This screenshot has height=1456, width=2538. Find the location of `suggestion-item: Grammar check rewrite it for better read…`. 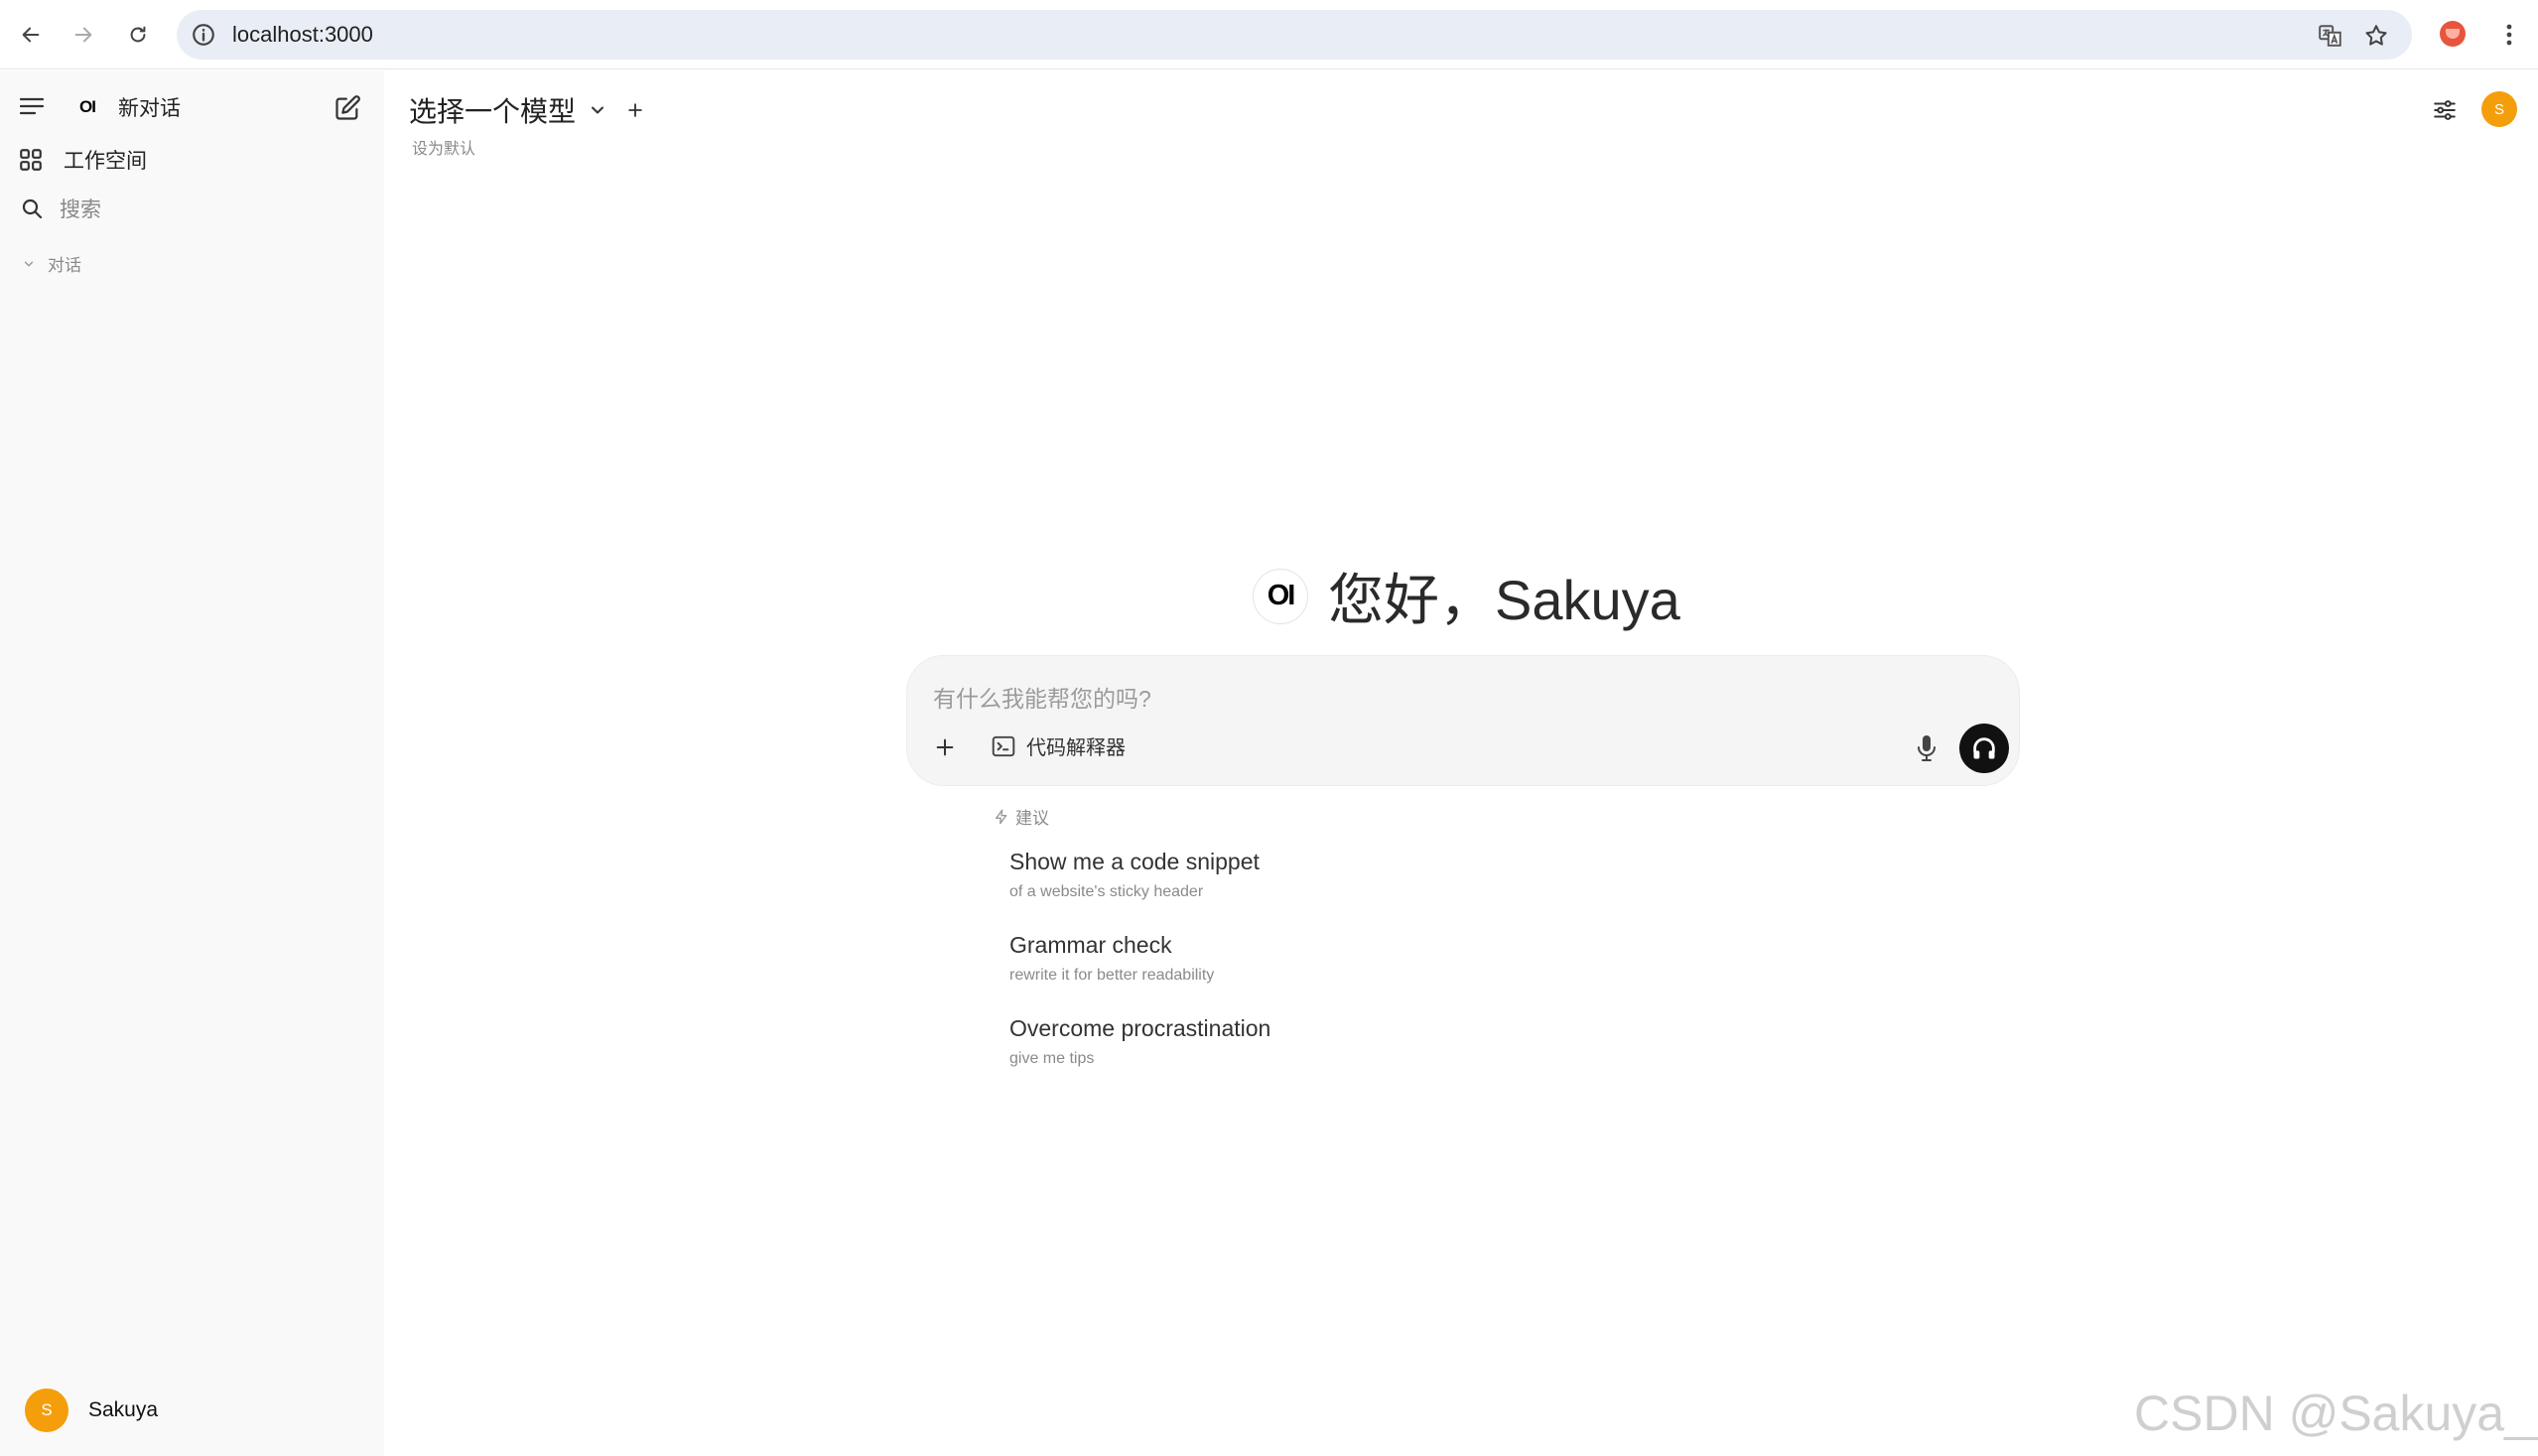

suggestion-item: Grammar check rewrite it for better read… is located at coordinates (1111, 958).